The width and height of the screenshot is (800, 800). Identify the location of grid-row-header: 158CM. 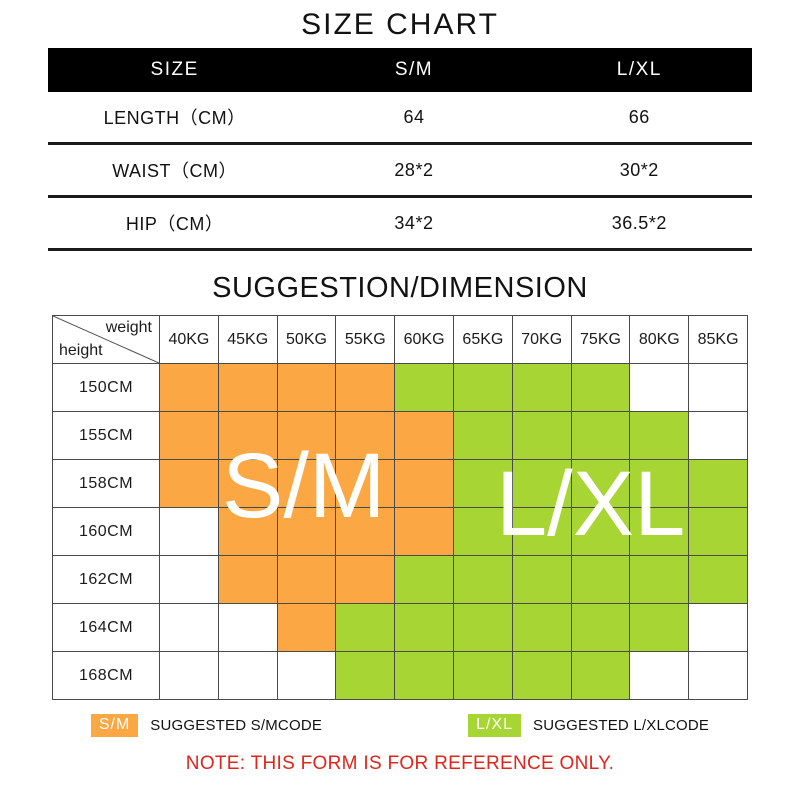
(106, 483).